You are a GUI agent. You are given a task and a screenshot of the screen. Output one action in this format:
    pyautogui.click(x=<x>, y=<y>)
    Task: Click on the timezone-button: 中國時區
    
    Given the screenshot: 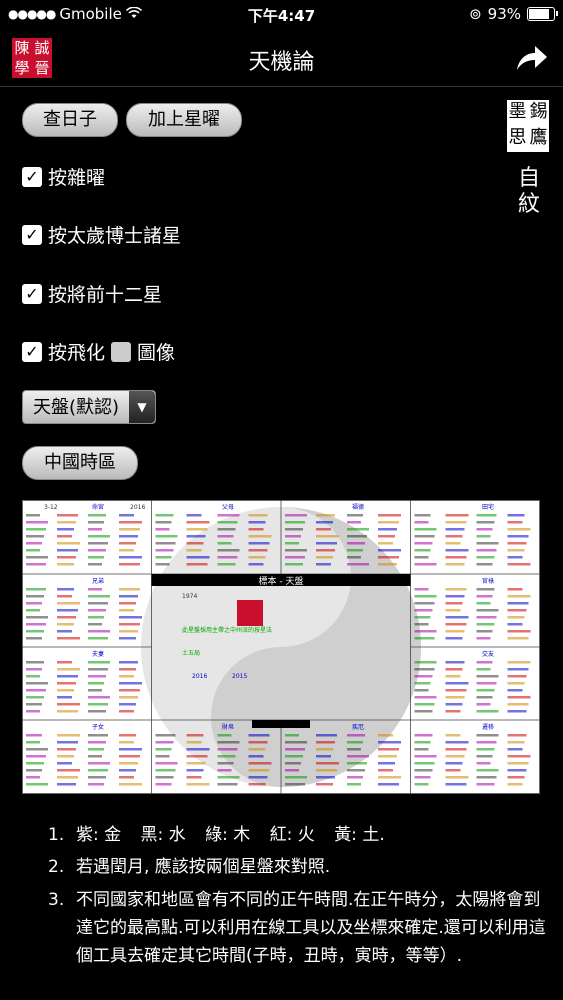 What is the action you would take?
    pyautogui.click(x=80, y=463)
    